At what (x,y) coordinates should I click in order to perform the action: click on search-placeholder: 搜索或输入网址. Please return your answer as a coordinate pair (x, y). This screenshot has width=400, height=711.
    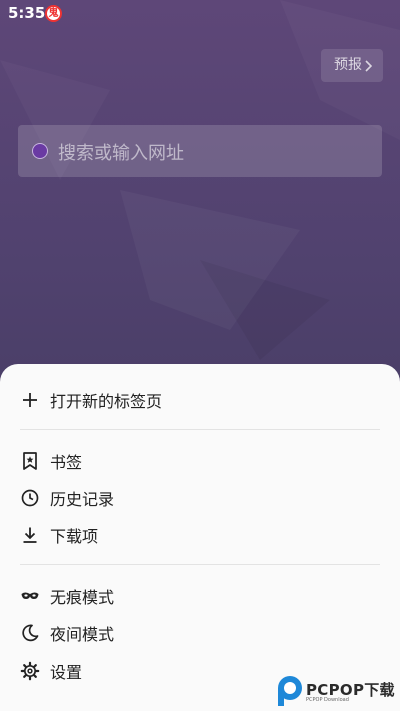
    Looking at the image, I should click on (121, 153).